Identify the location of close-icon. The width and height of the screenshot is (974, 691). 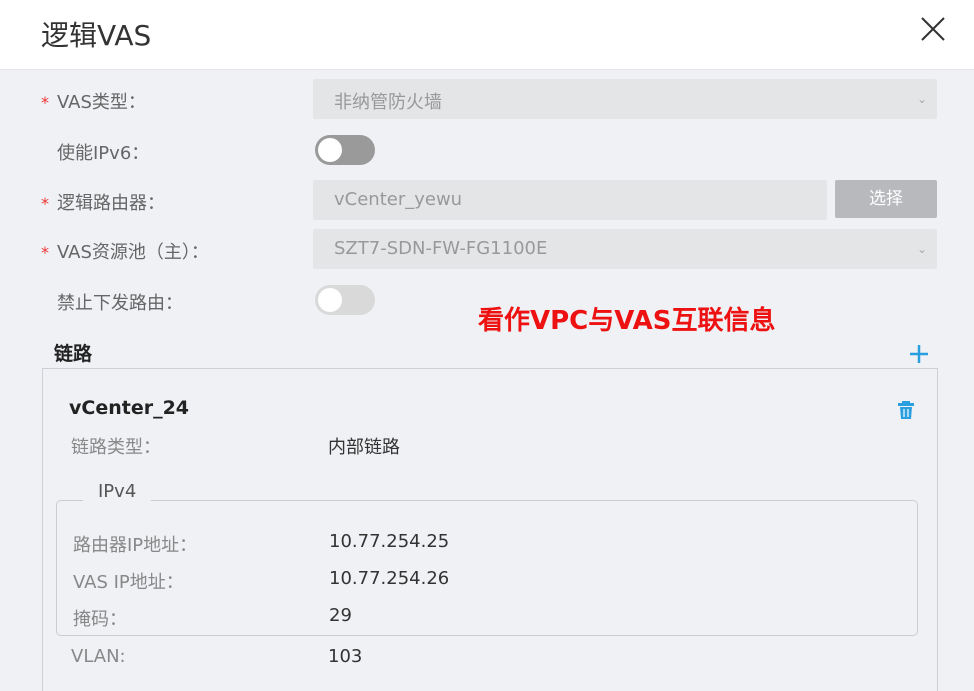
(933, 29).